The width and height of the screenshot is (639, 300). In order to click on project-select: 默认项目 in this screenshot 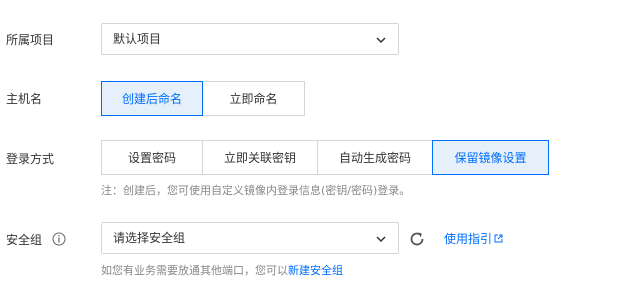, I will do `click(250, 39)`.